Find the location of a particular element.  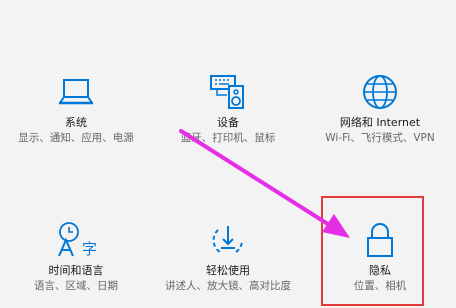

svg-text: 字 is located at coordinates (89, 249).